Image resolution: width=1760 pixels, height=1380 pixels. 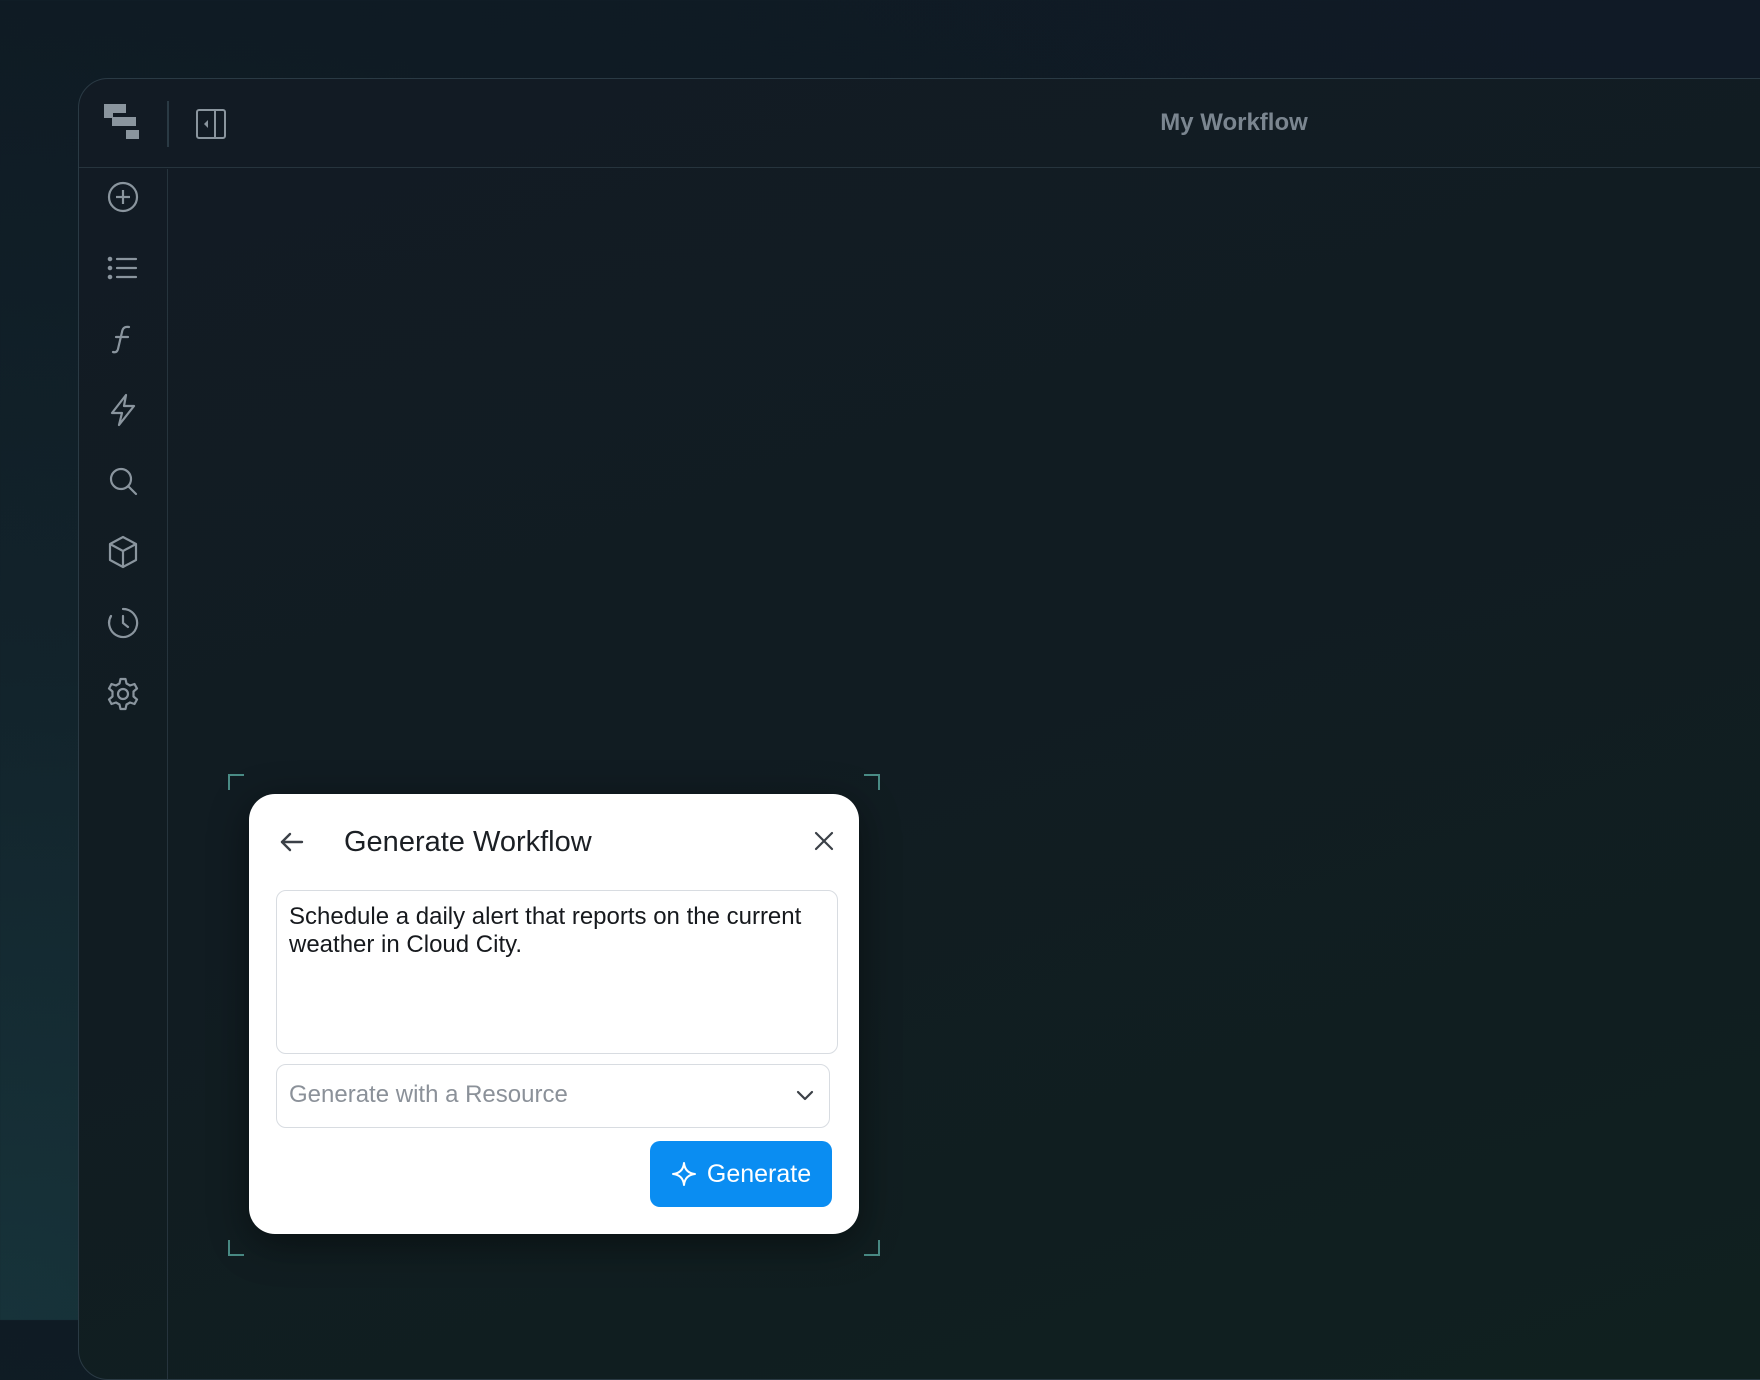 I want to click on back-arrow-icon, so click(x=292, y=842).